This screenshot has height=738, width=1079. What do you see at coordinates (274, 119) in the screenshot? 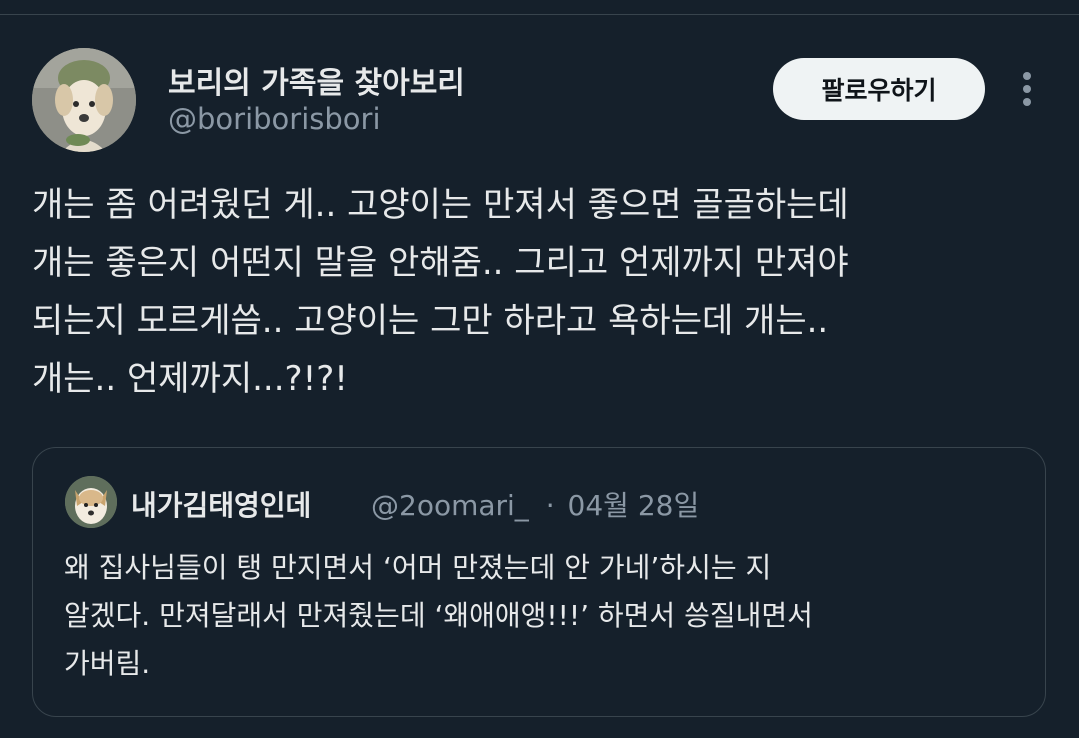
I see `author-handle: @boriborisbori` at bounding box center [274, 119].